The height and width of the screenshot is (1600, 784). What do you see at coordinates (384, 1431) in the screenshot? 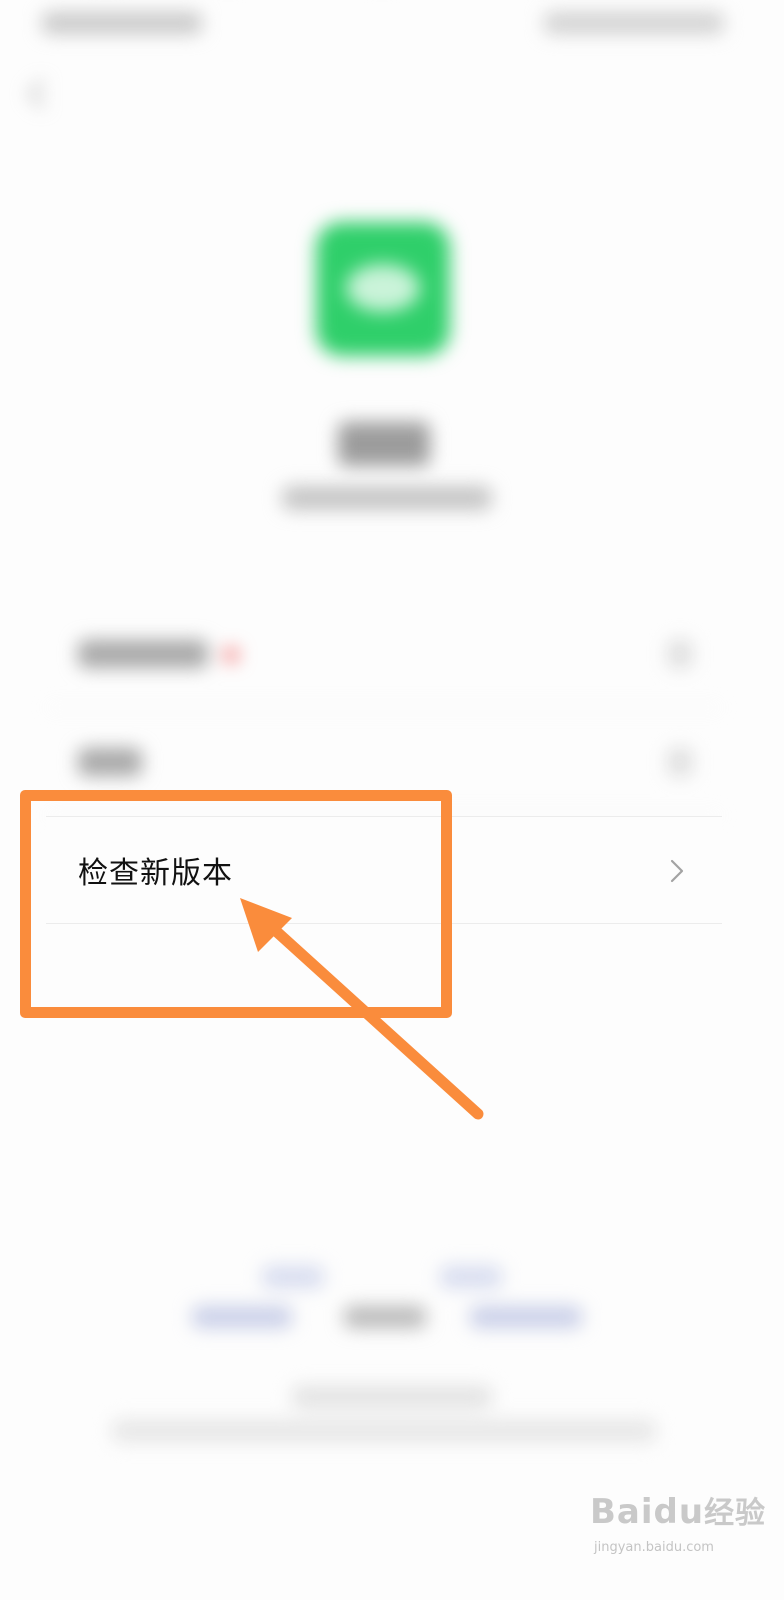
I see `footer-copyright` at bounding box center [384, 1431].